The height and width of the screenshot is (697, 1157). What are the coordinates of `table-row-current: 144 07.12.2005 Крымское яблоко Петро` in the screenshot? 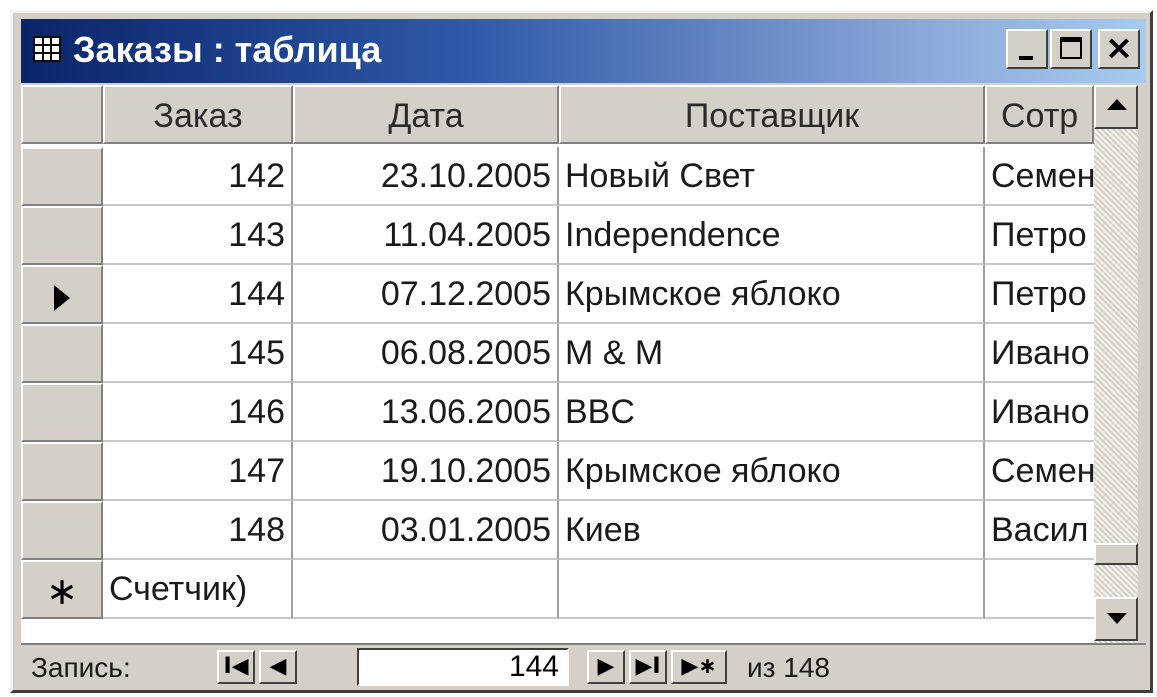 It's located at (557, 294).